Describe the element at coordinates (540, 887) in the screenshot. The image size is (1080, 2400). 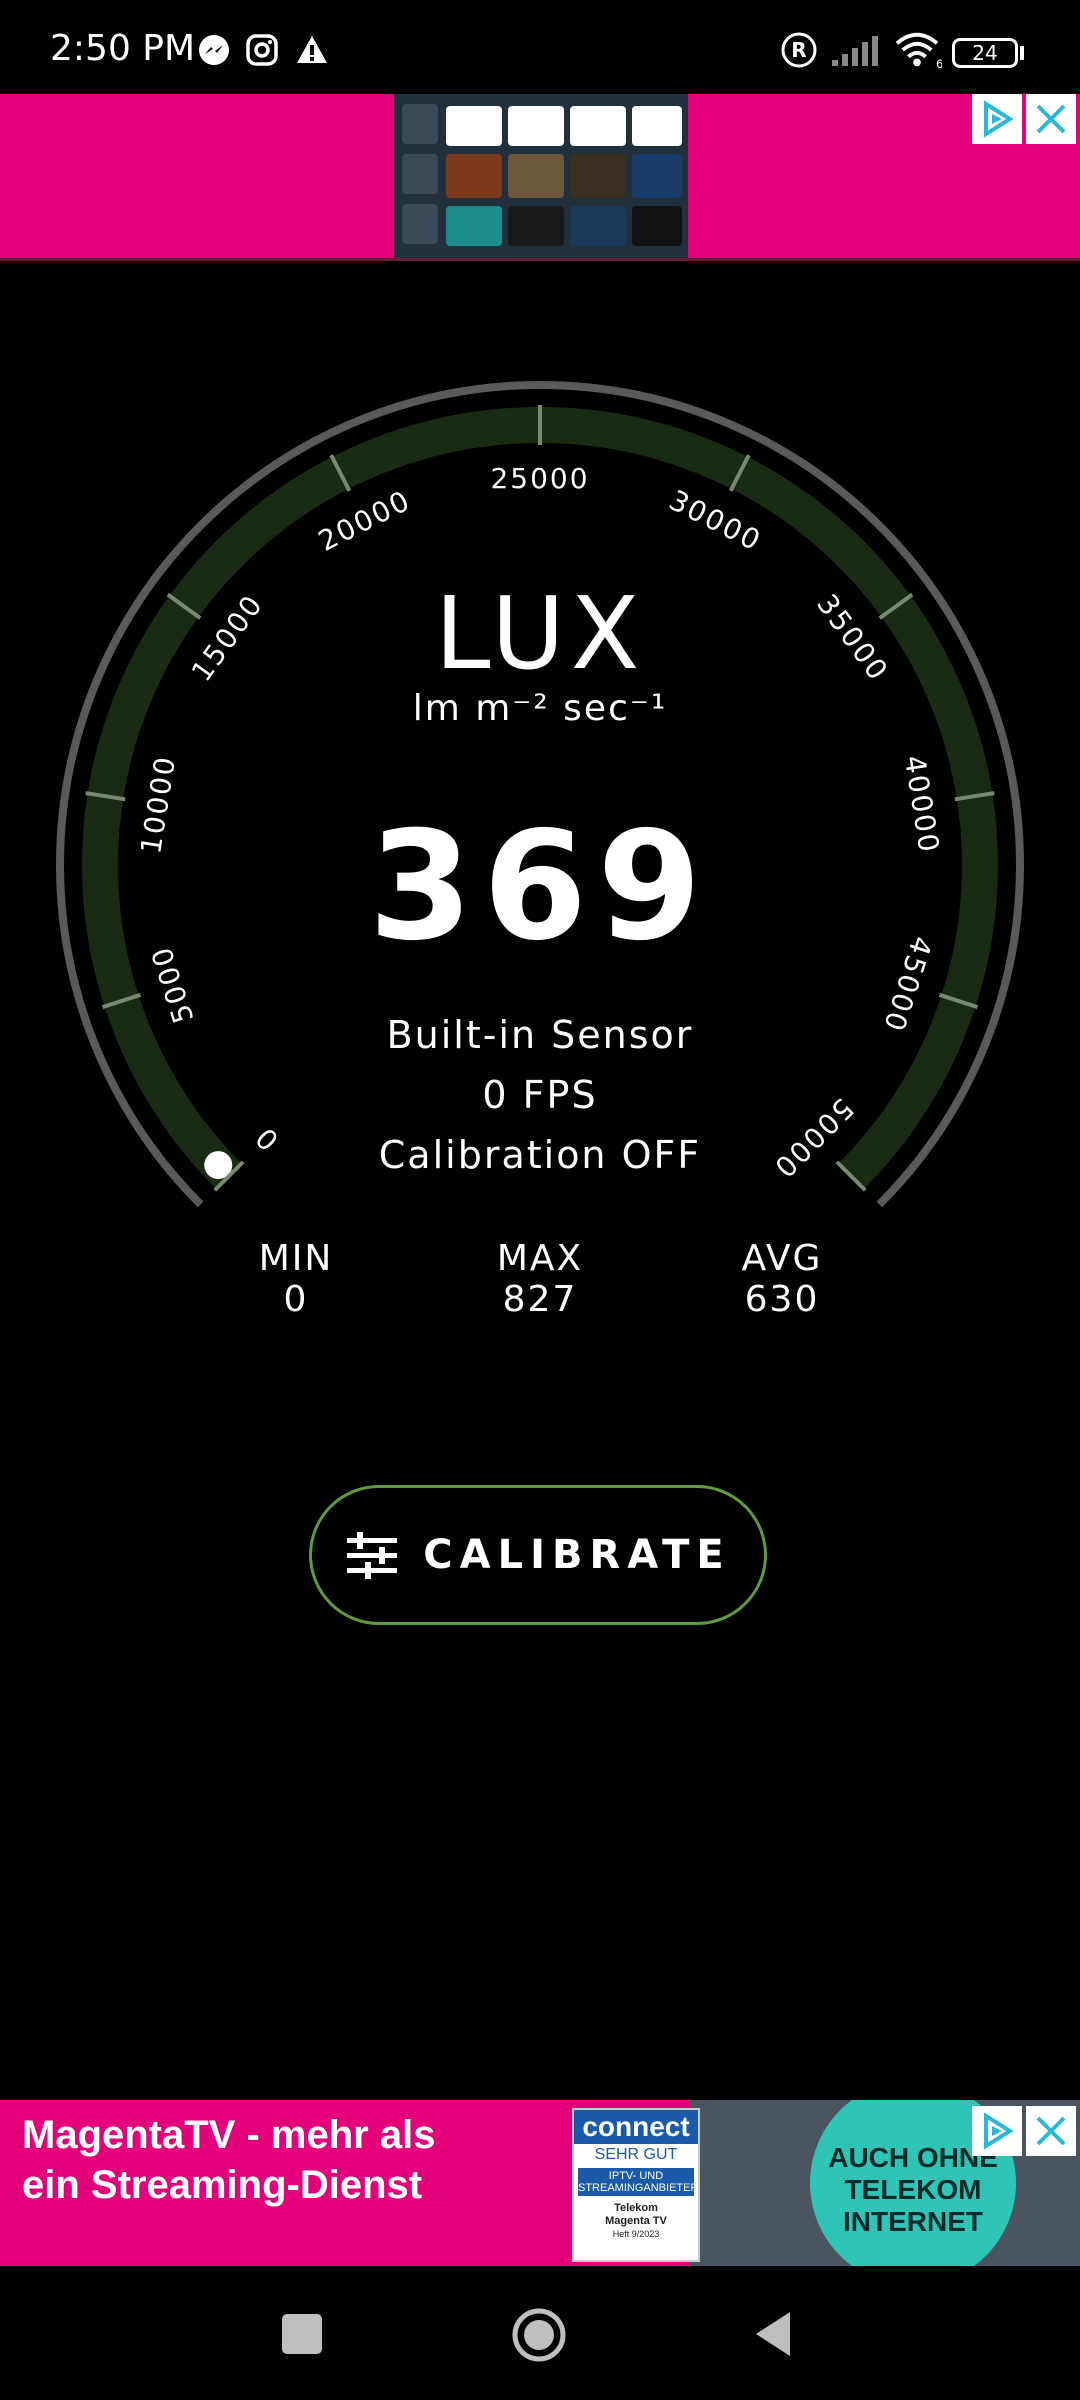
I see `lux-value: 369` at that location.